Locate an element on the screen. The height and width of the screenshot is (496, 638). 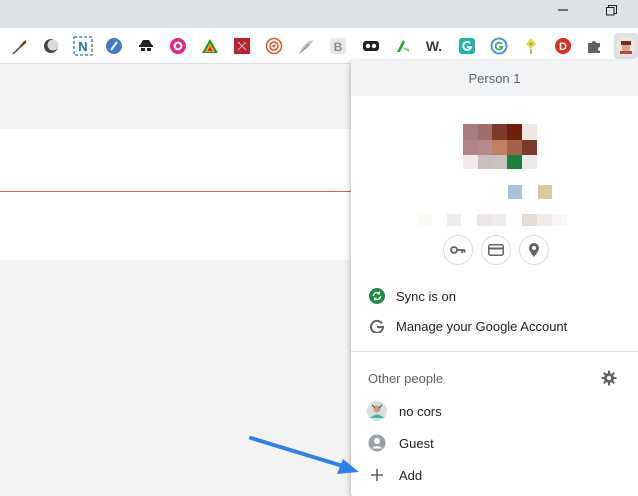
location-pin-icon is located at coordinates (534, 250).